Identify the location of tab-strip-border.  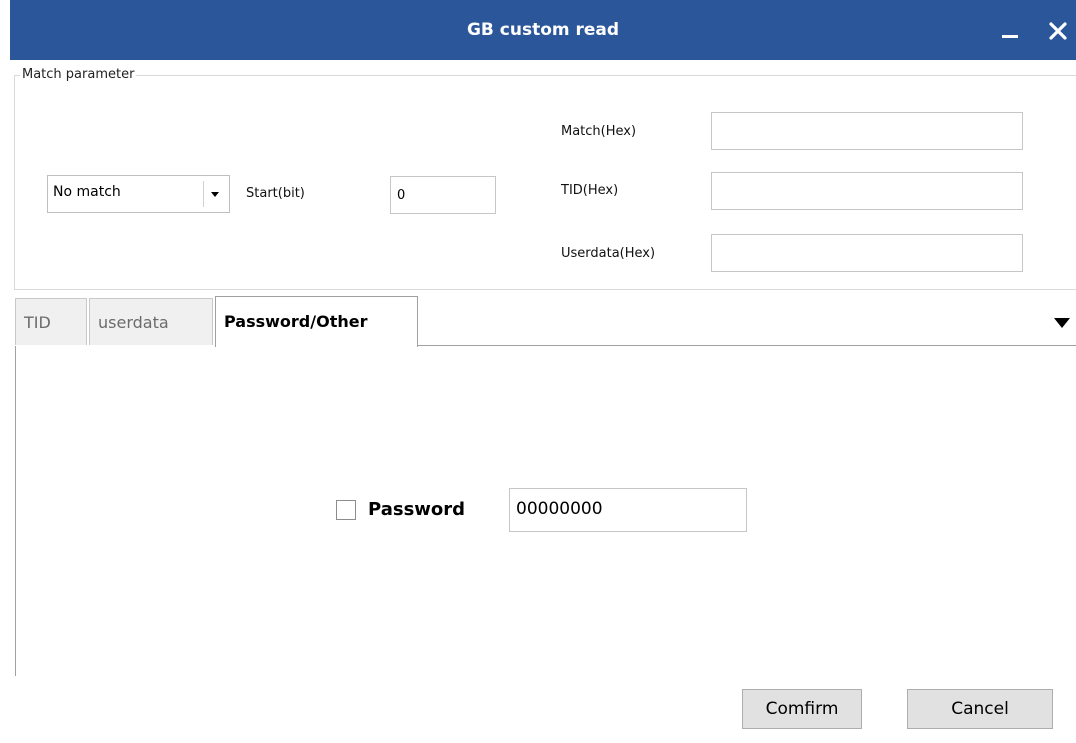
(746, 345).